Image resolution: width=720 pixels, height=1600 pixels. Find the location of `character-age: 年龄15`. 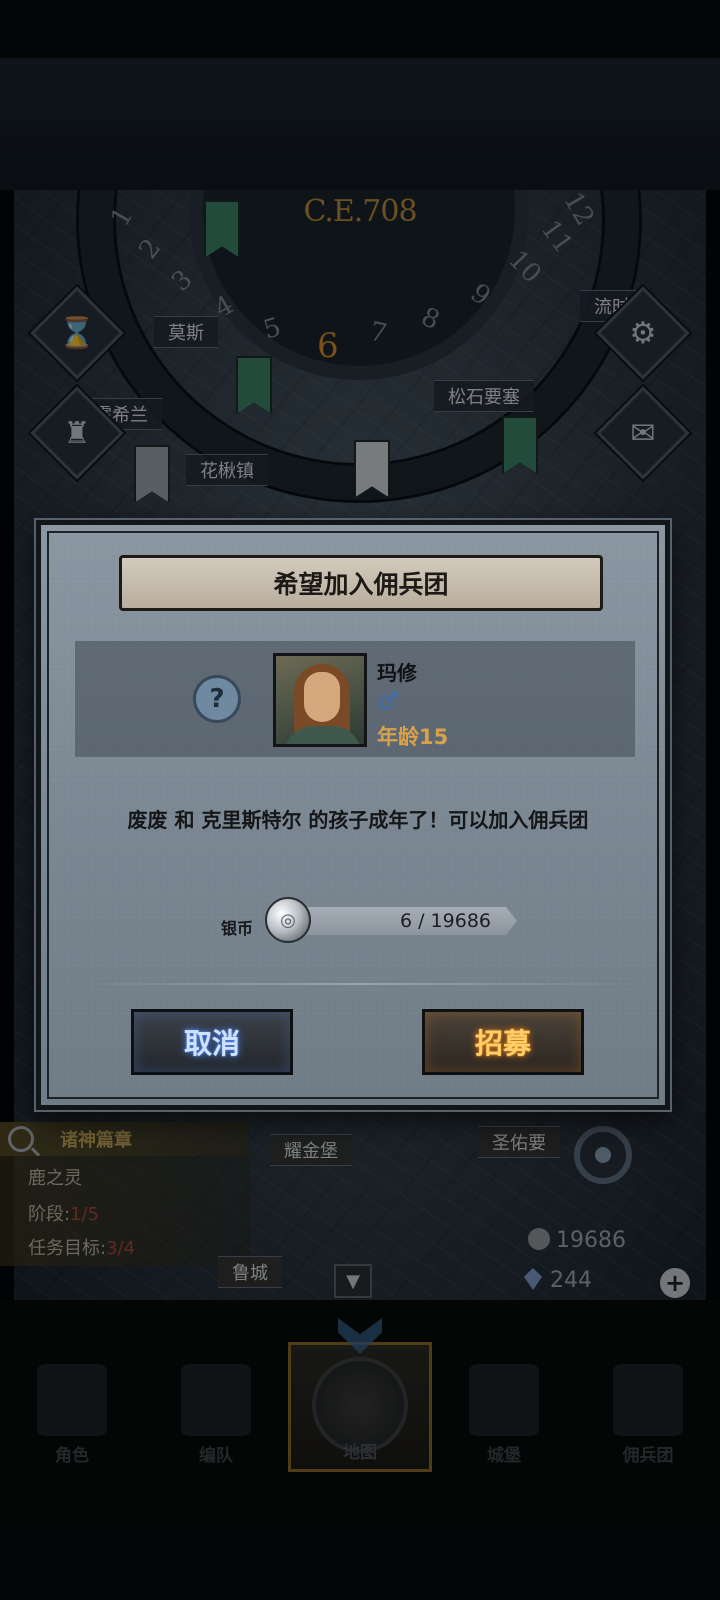

character-age: 年龄15 is located at coordinates (413, 737).